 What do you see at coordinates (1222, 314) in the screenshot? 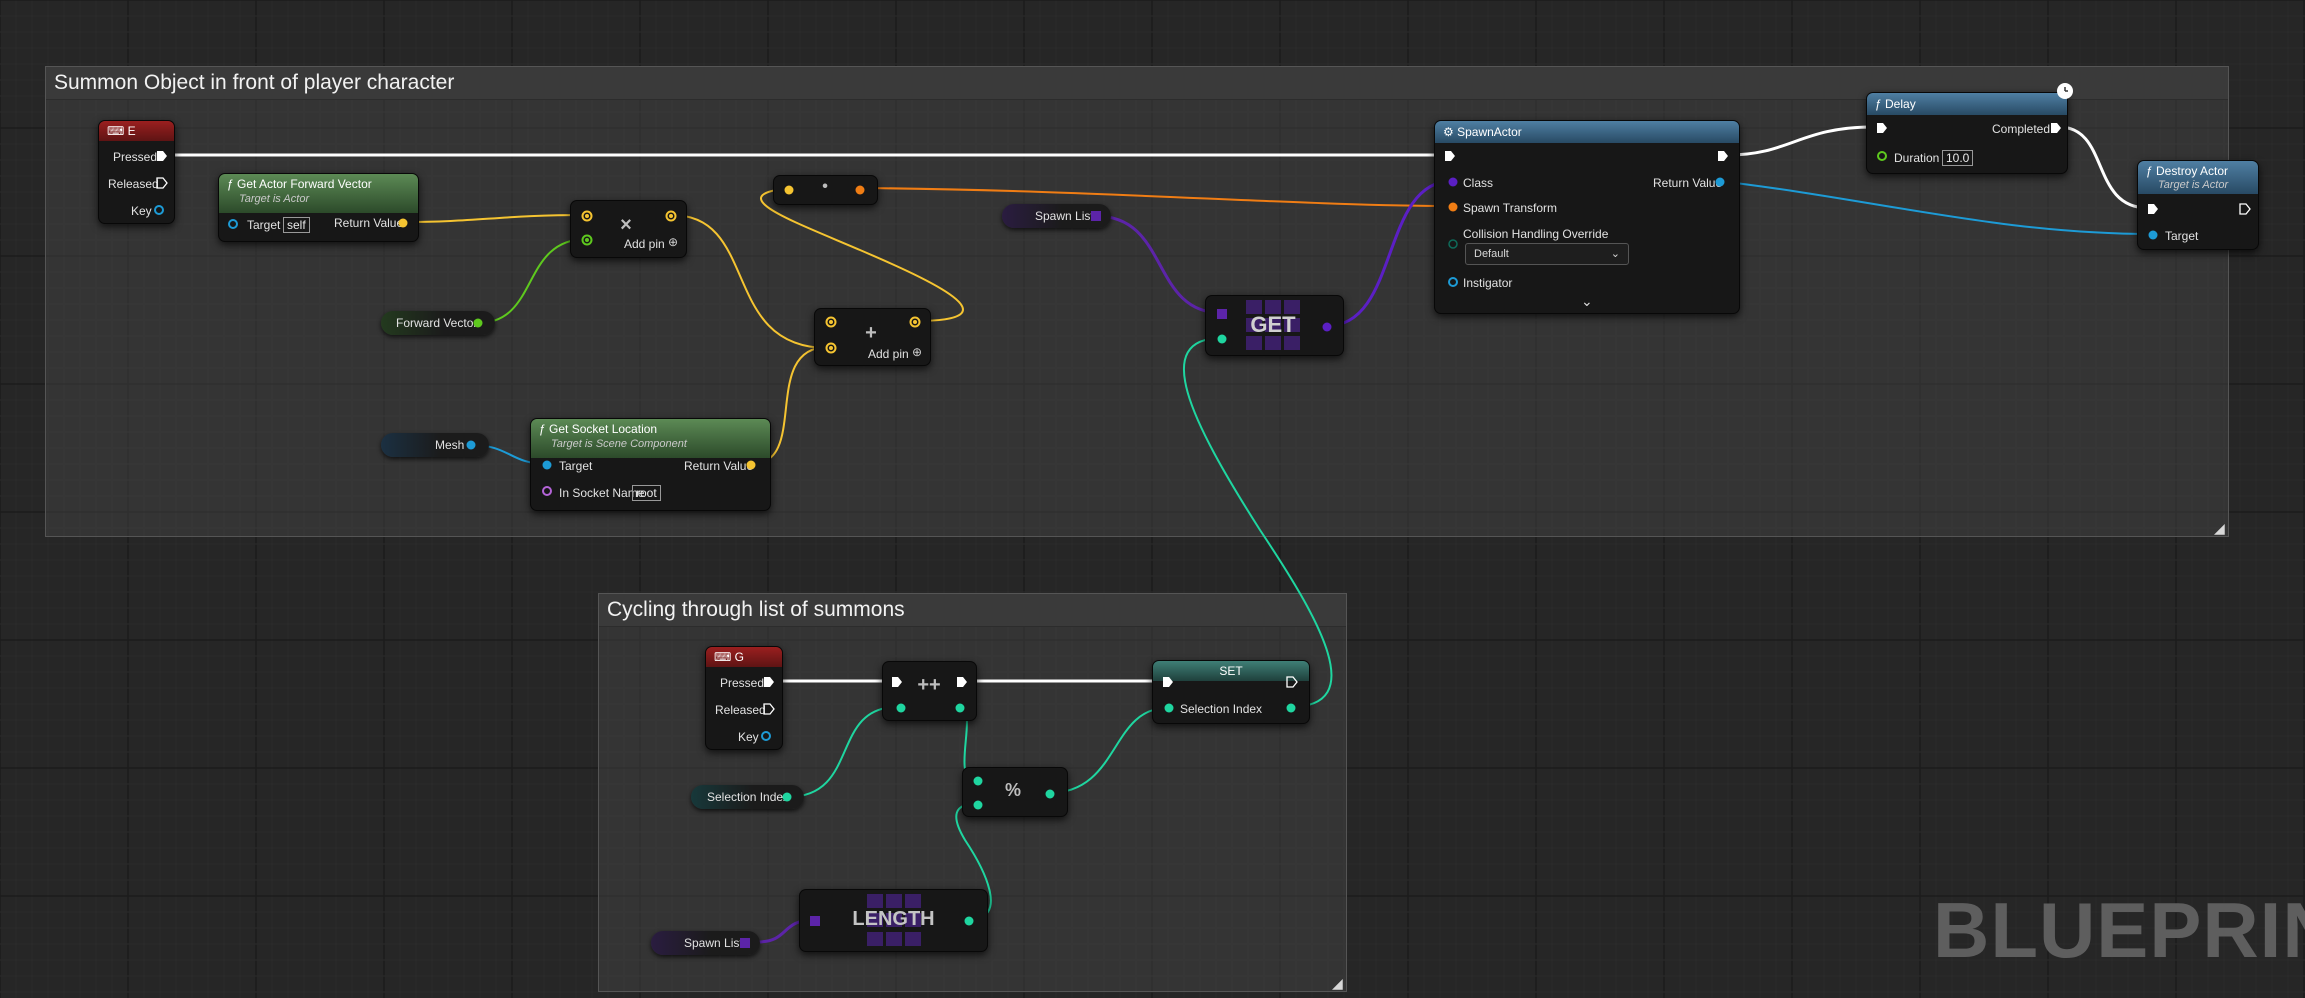
I see `get-array-input-pin` at bounding box center [1222, 314].